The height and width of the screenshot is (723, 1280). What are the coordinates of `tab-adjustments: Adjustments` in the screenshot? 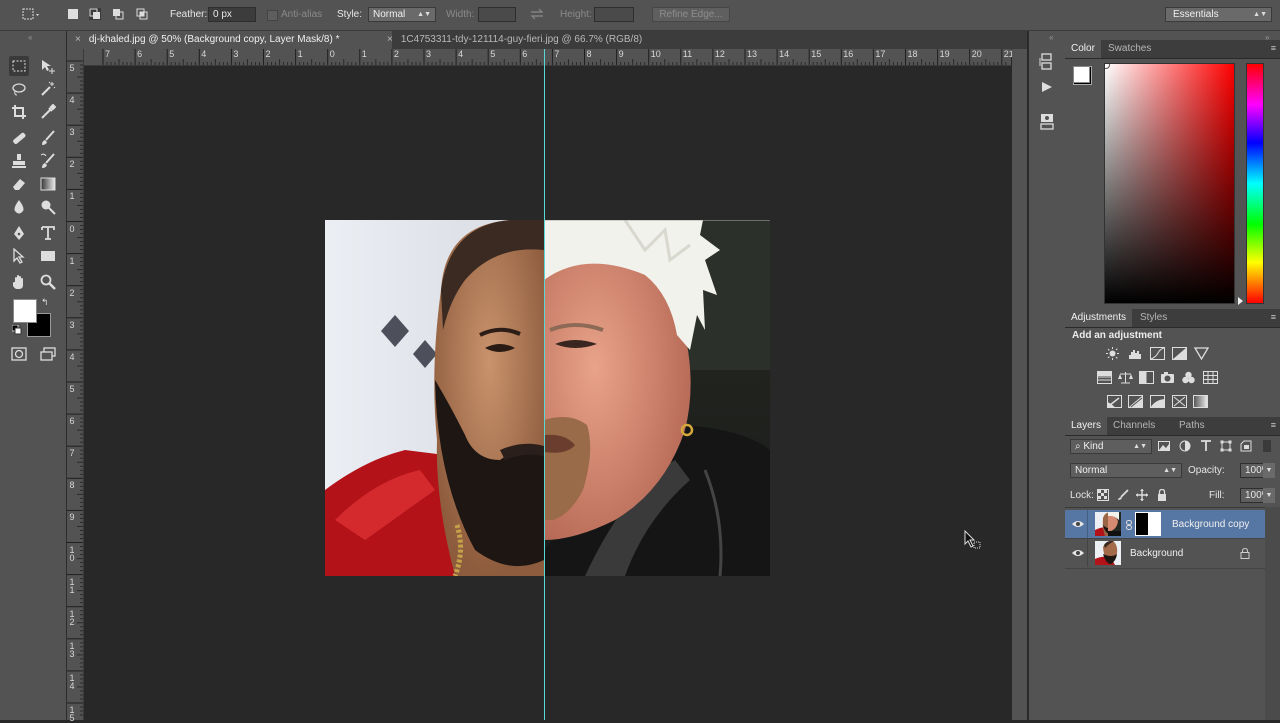 It's located at (1099, 318).